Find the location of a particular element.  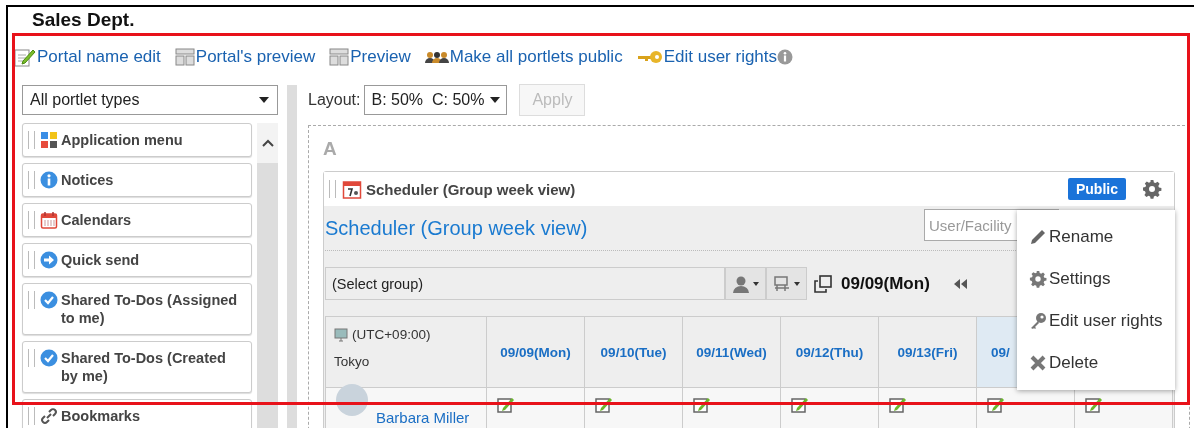

facility-filter-button is located at coordinates (786, 283).